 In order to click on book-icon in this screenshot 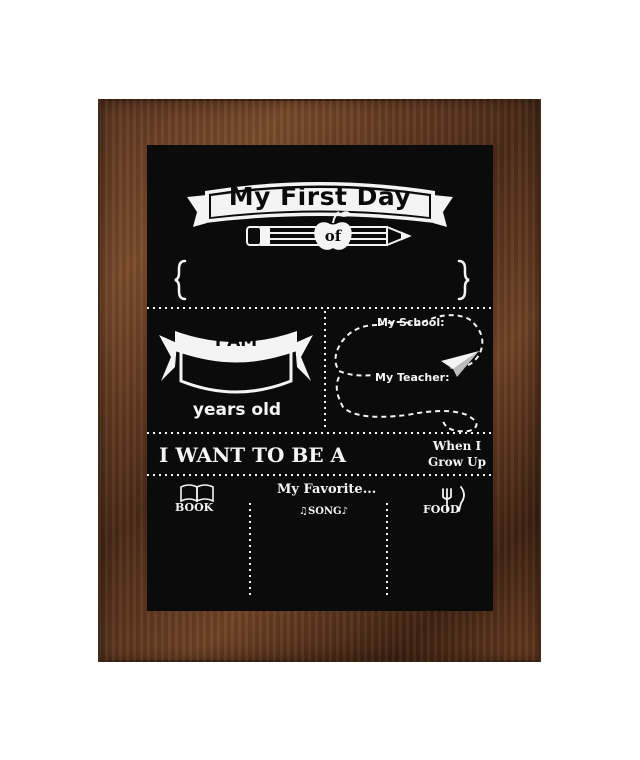, I will do `click(197, 493)`.